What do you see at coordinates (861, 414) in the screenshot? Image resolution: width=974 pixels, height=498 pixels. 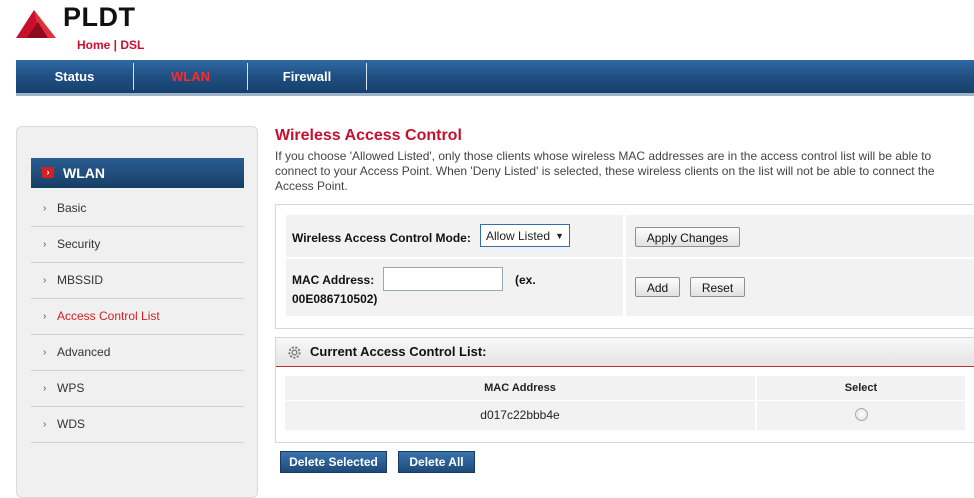 I see `acl-row-select-radio` at bounding box center [861, 414].